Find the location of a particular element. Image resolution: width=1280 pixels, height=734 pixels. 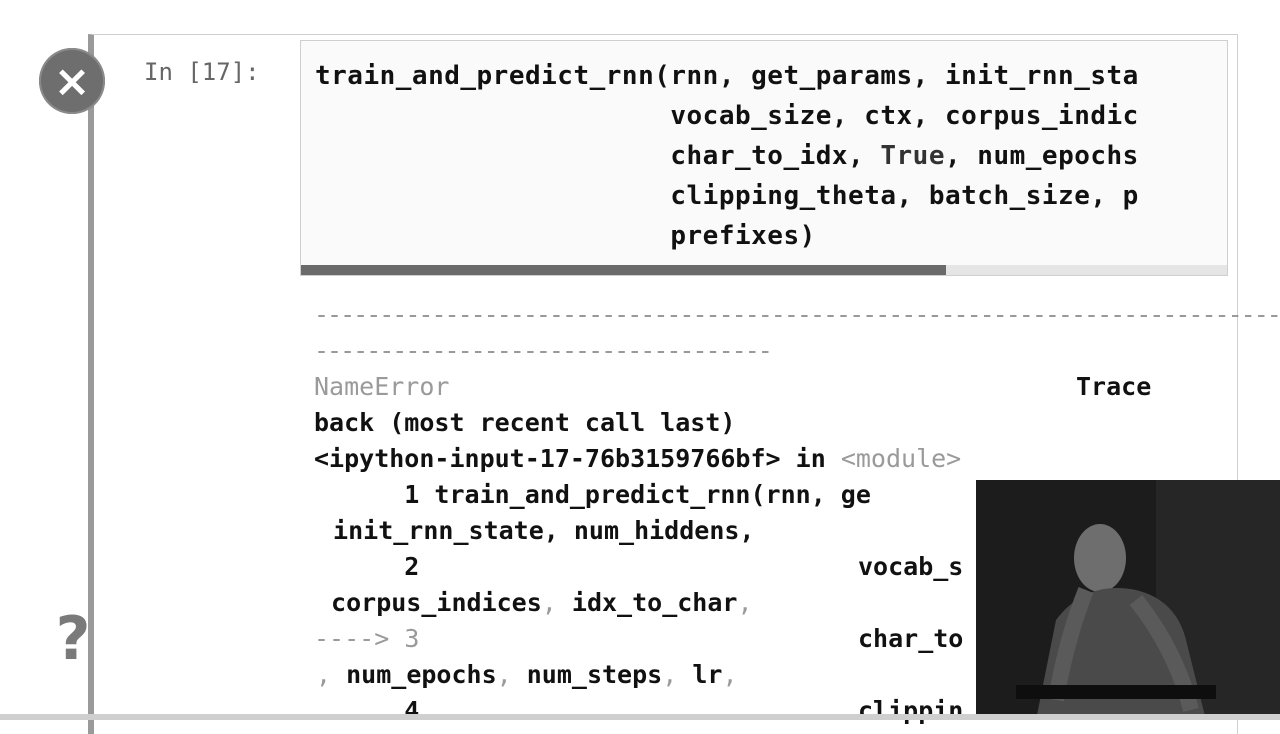

code-line-5: prefixes) is located at coordinates (565, 236).